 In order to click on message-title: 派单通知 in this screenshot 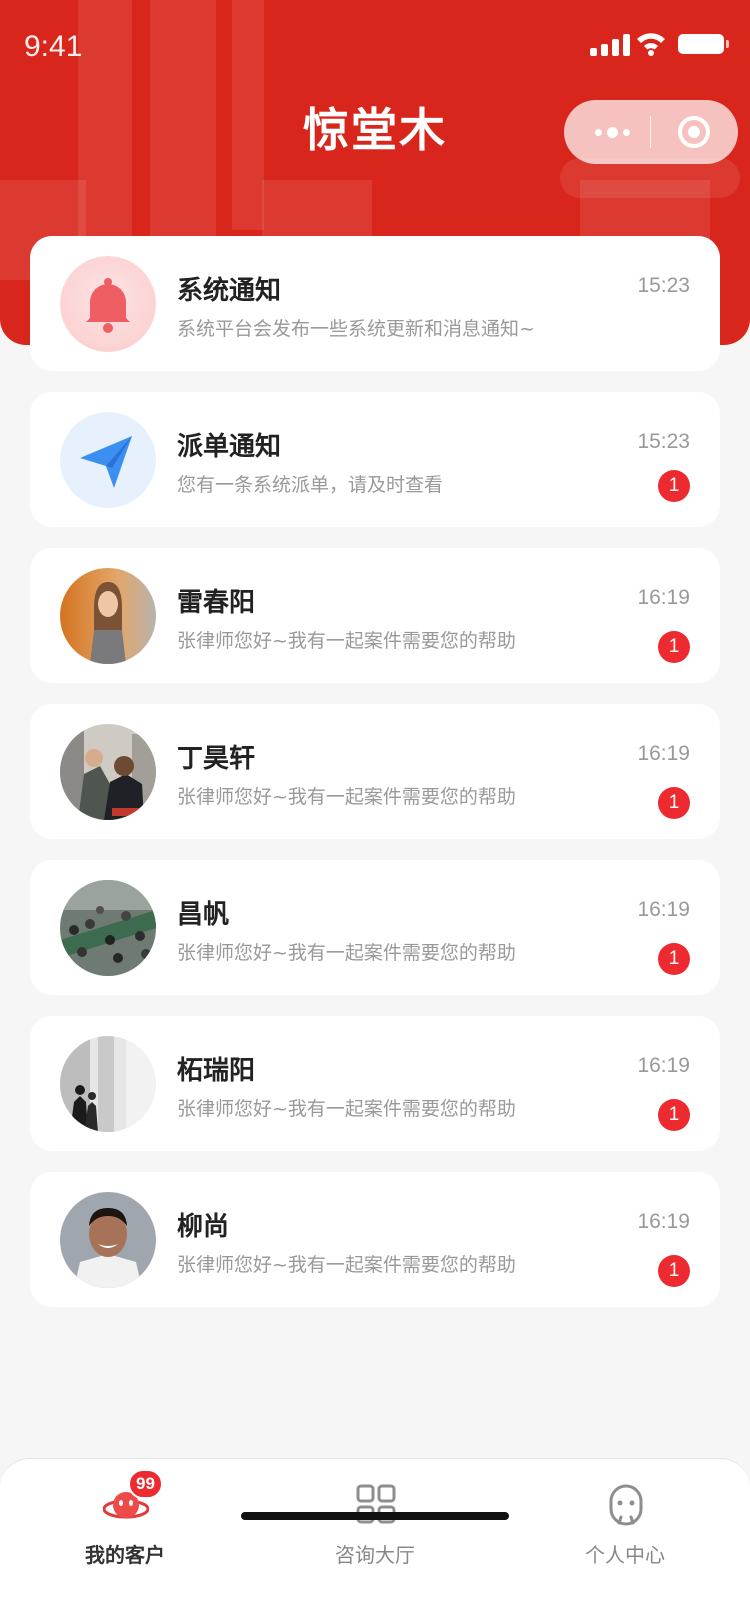, I will do `click(229, 447)`.